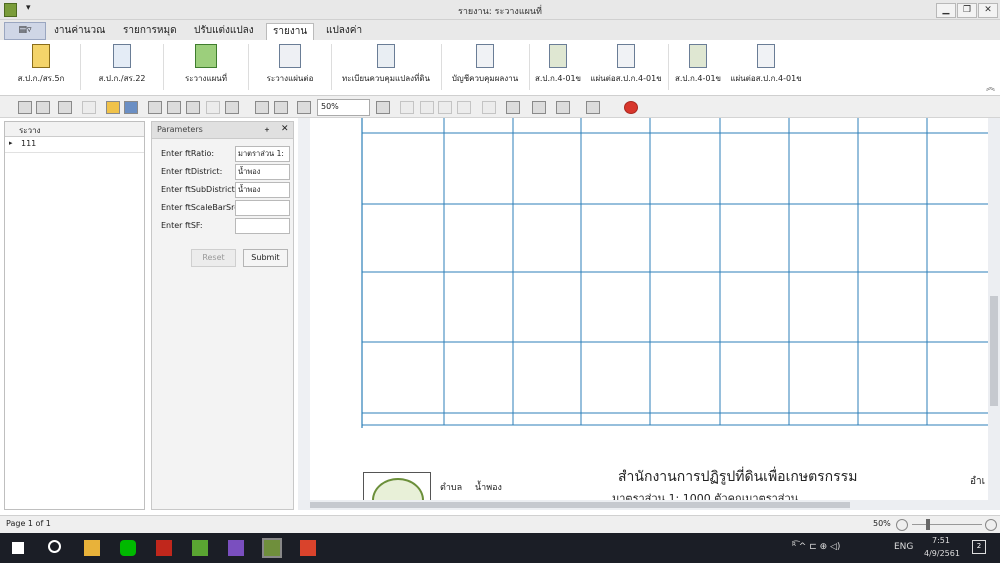  I want to click on table-row: ▸ 111, so click(74, 145).